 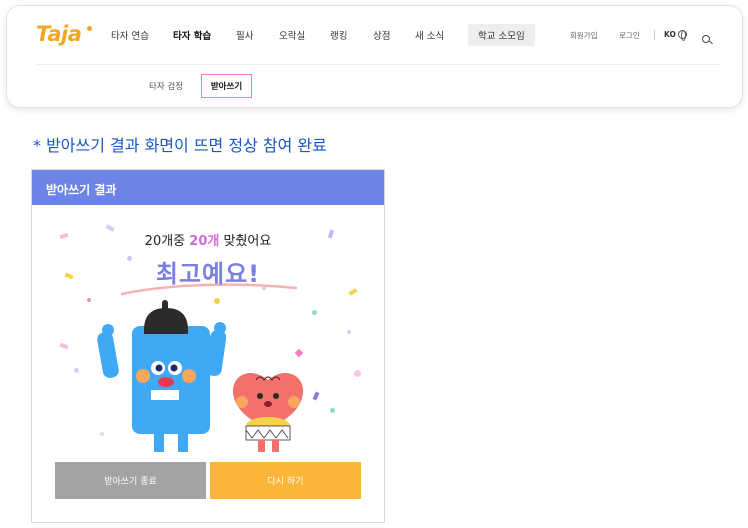 What do you see at coordinates (130, 35) in the screenshot?
I see `nav-item-typing-practice: 타자 연습` at bounding box center [130, 35].